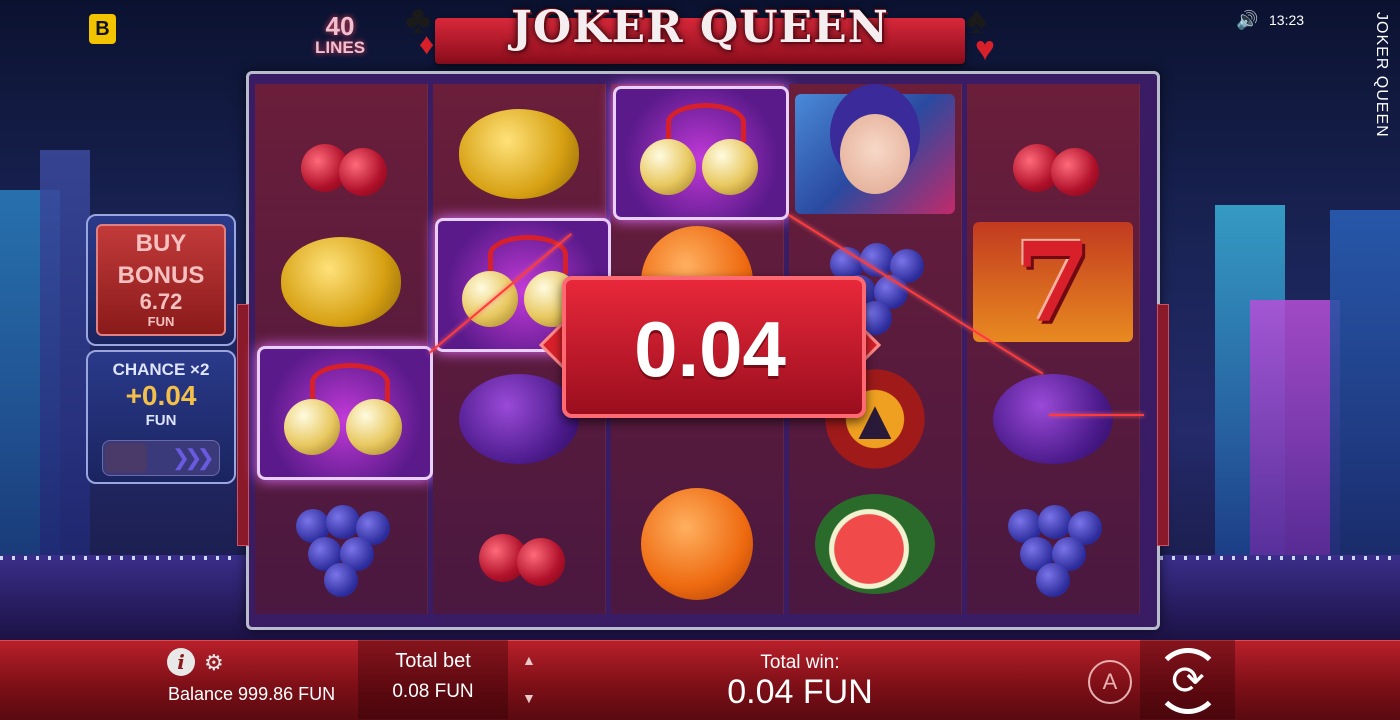 The height and width of the screenshot is (720, 1400). I want to click on win-amount: 0.04, so click(710, 349).